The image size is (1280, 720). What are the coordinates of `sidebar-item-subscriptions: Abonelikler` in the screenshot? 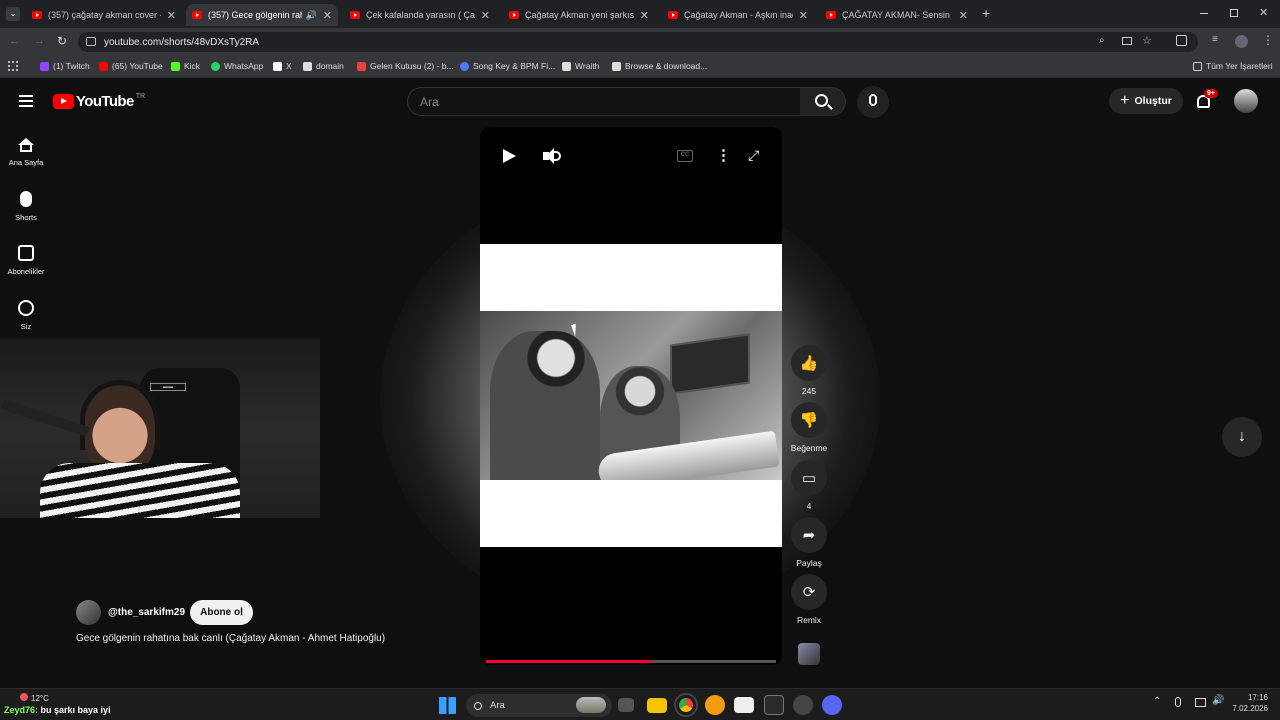 It's located at (26, 260).